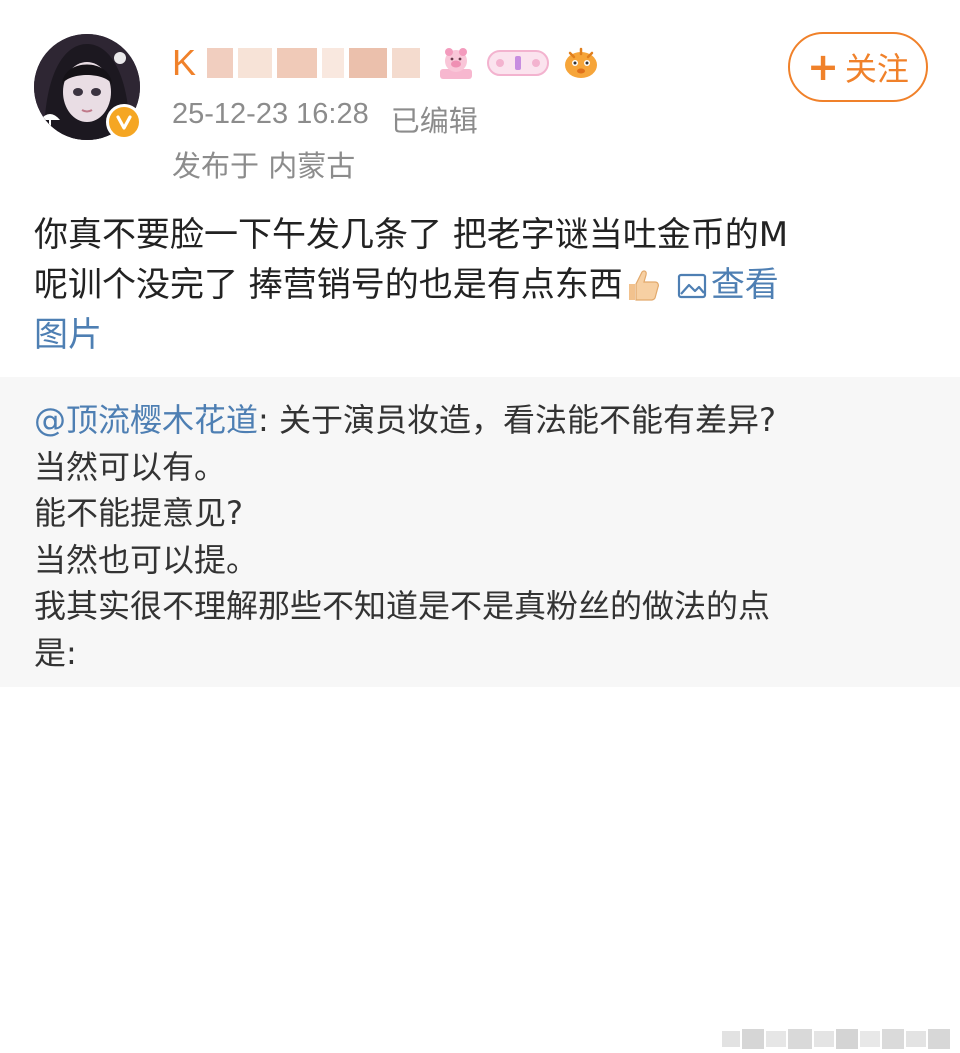  I want to click on edited-label: 已编辑, so click(434, 119).